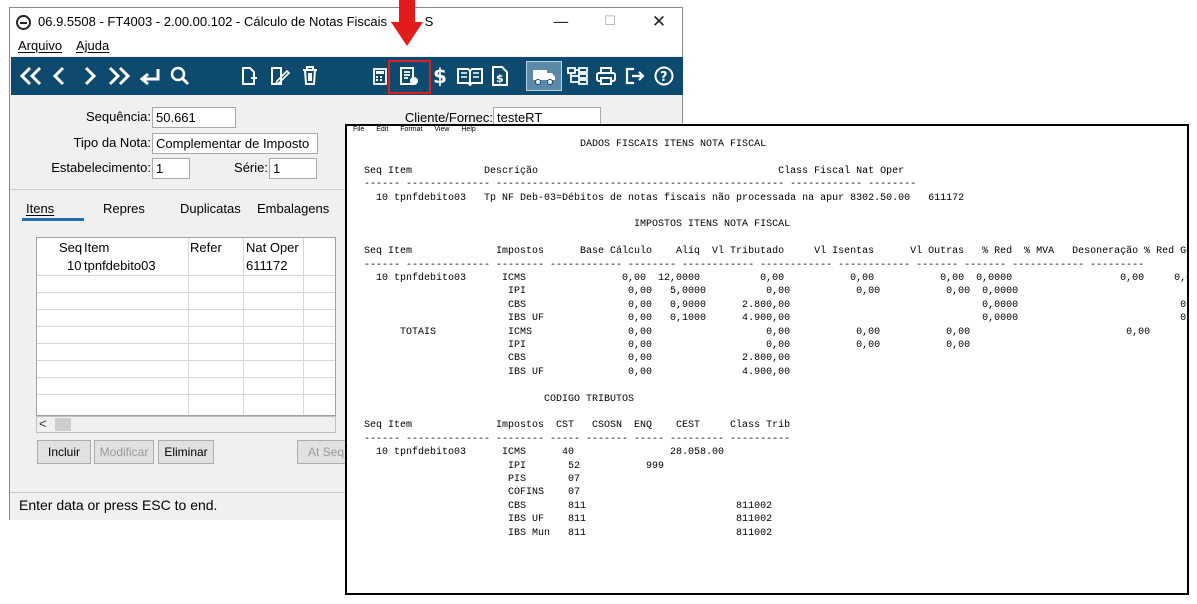  What do you see at coordinates (118, 116) in the screenshot?
I see `sequencia-label: Sequência:` at bounding box center [118, 116].